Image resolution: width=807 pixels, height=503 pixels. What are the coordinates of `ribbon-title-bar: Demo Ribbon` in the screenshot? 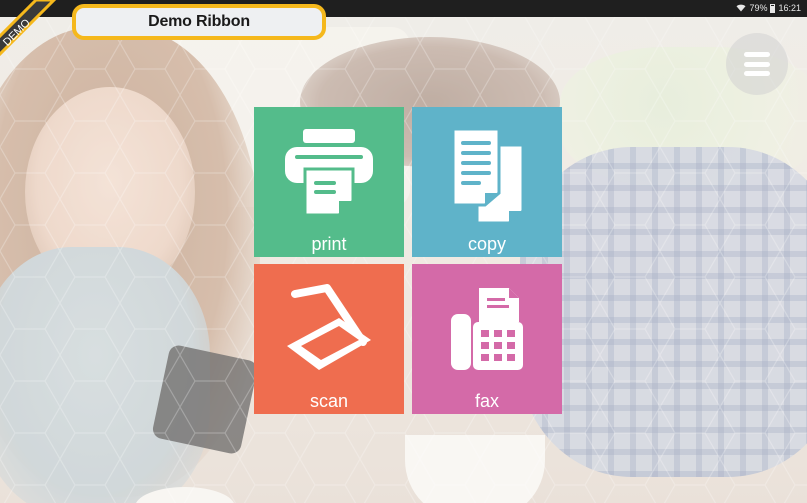 It's located at (199, 22).